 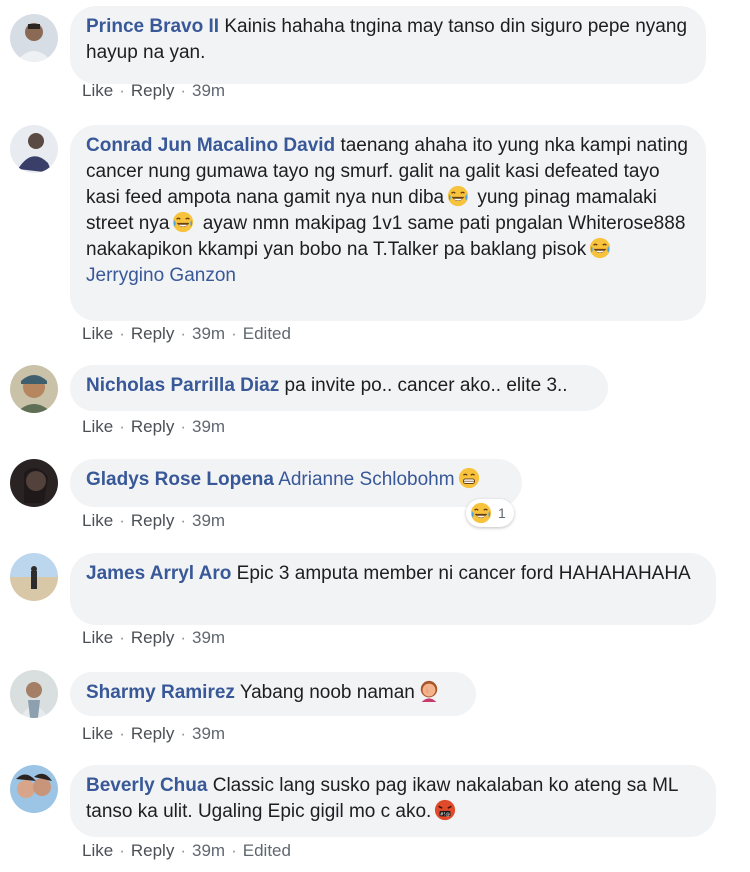 What do you see at coordinates (366, 479) in the screenshot?
I see `mention-link: Adrianne Schlobohm` at bounding box center [366, 479].